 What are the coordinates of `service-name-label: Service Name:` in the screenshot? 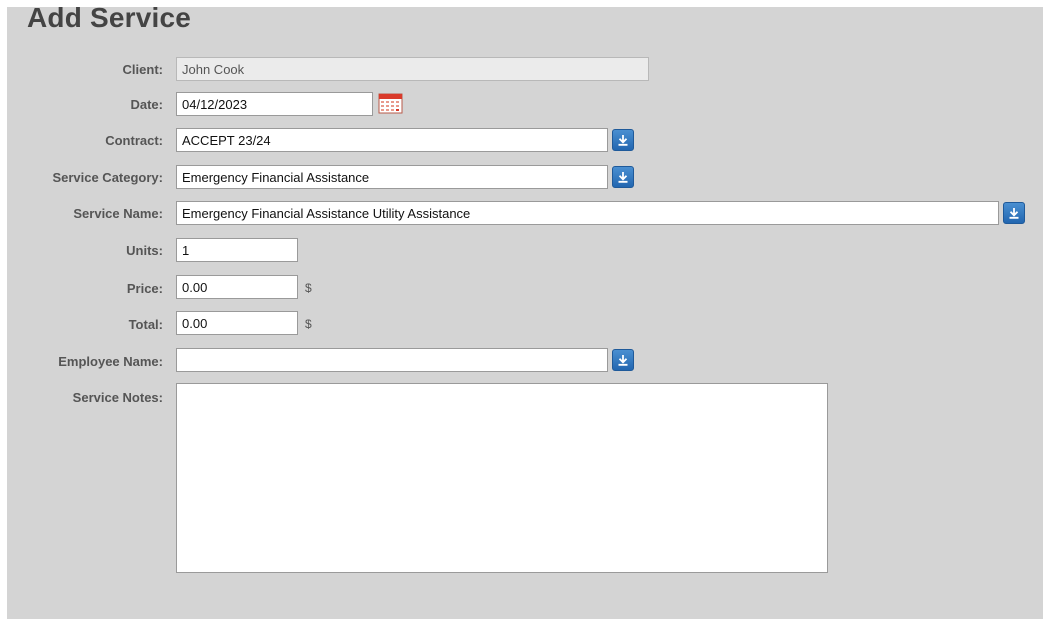 It's located at (118, 213).